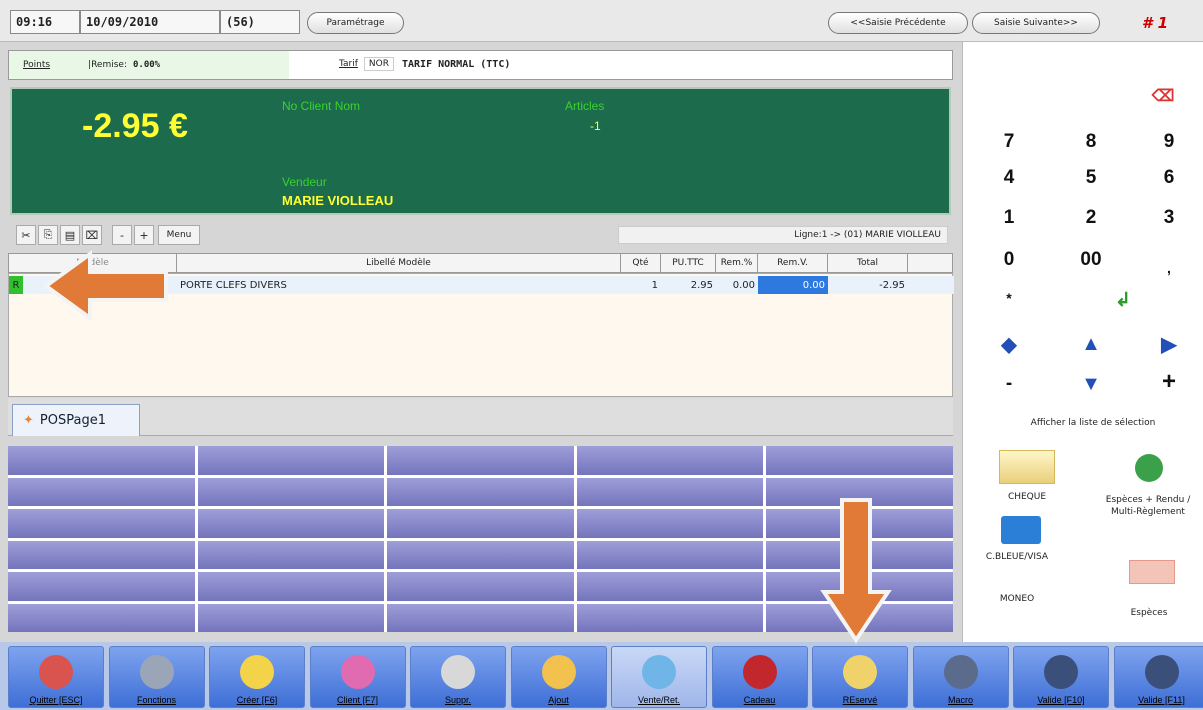 The width and height of the screenshot is (1203, 710). What do you see at coordinates (48, 235) in the screenshot?
I see `copy-icon: ⎘` at bounding box center [48, 235].